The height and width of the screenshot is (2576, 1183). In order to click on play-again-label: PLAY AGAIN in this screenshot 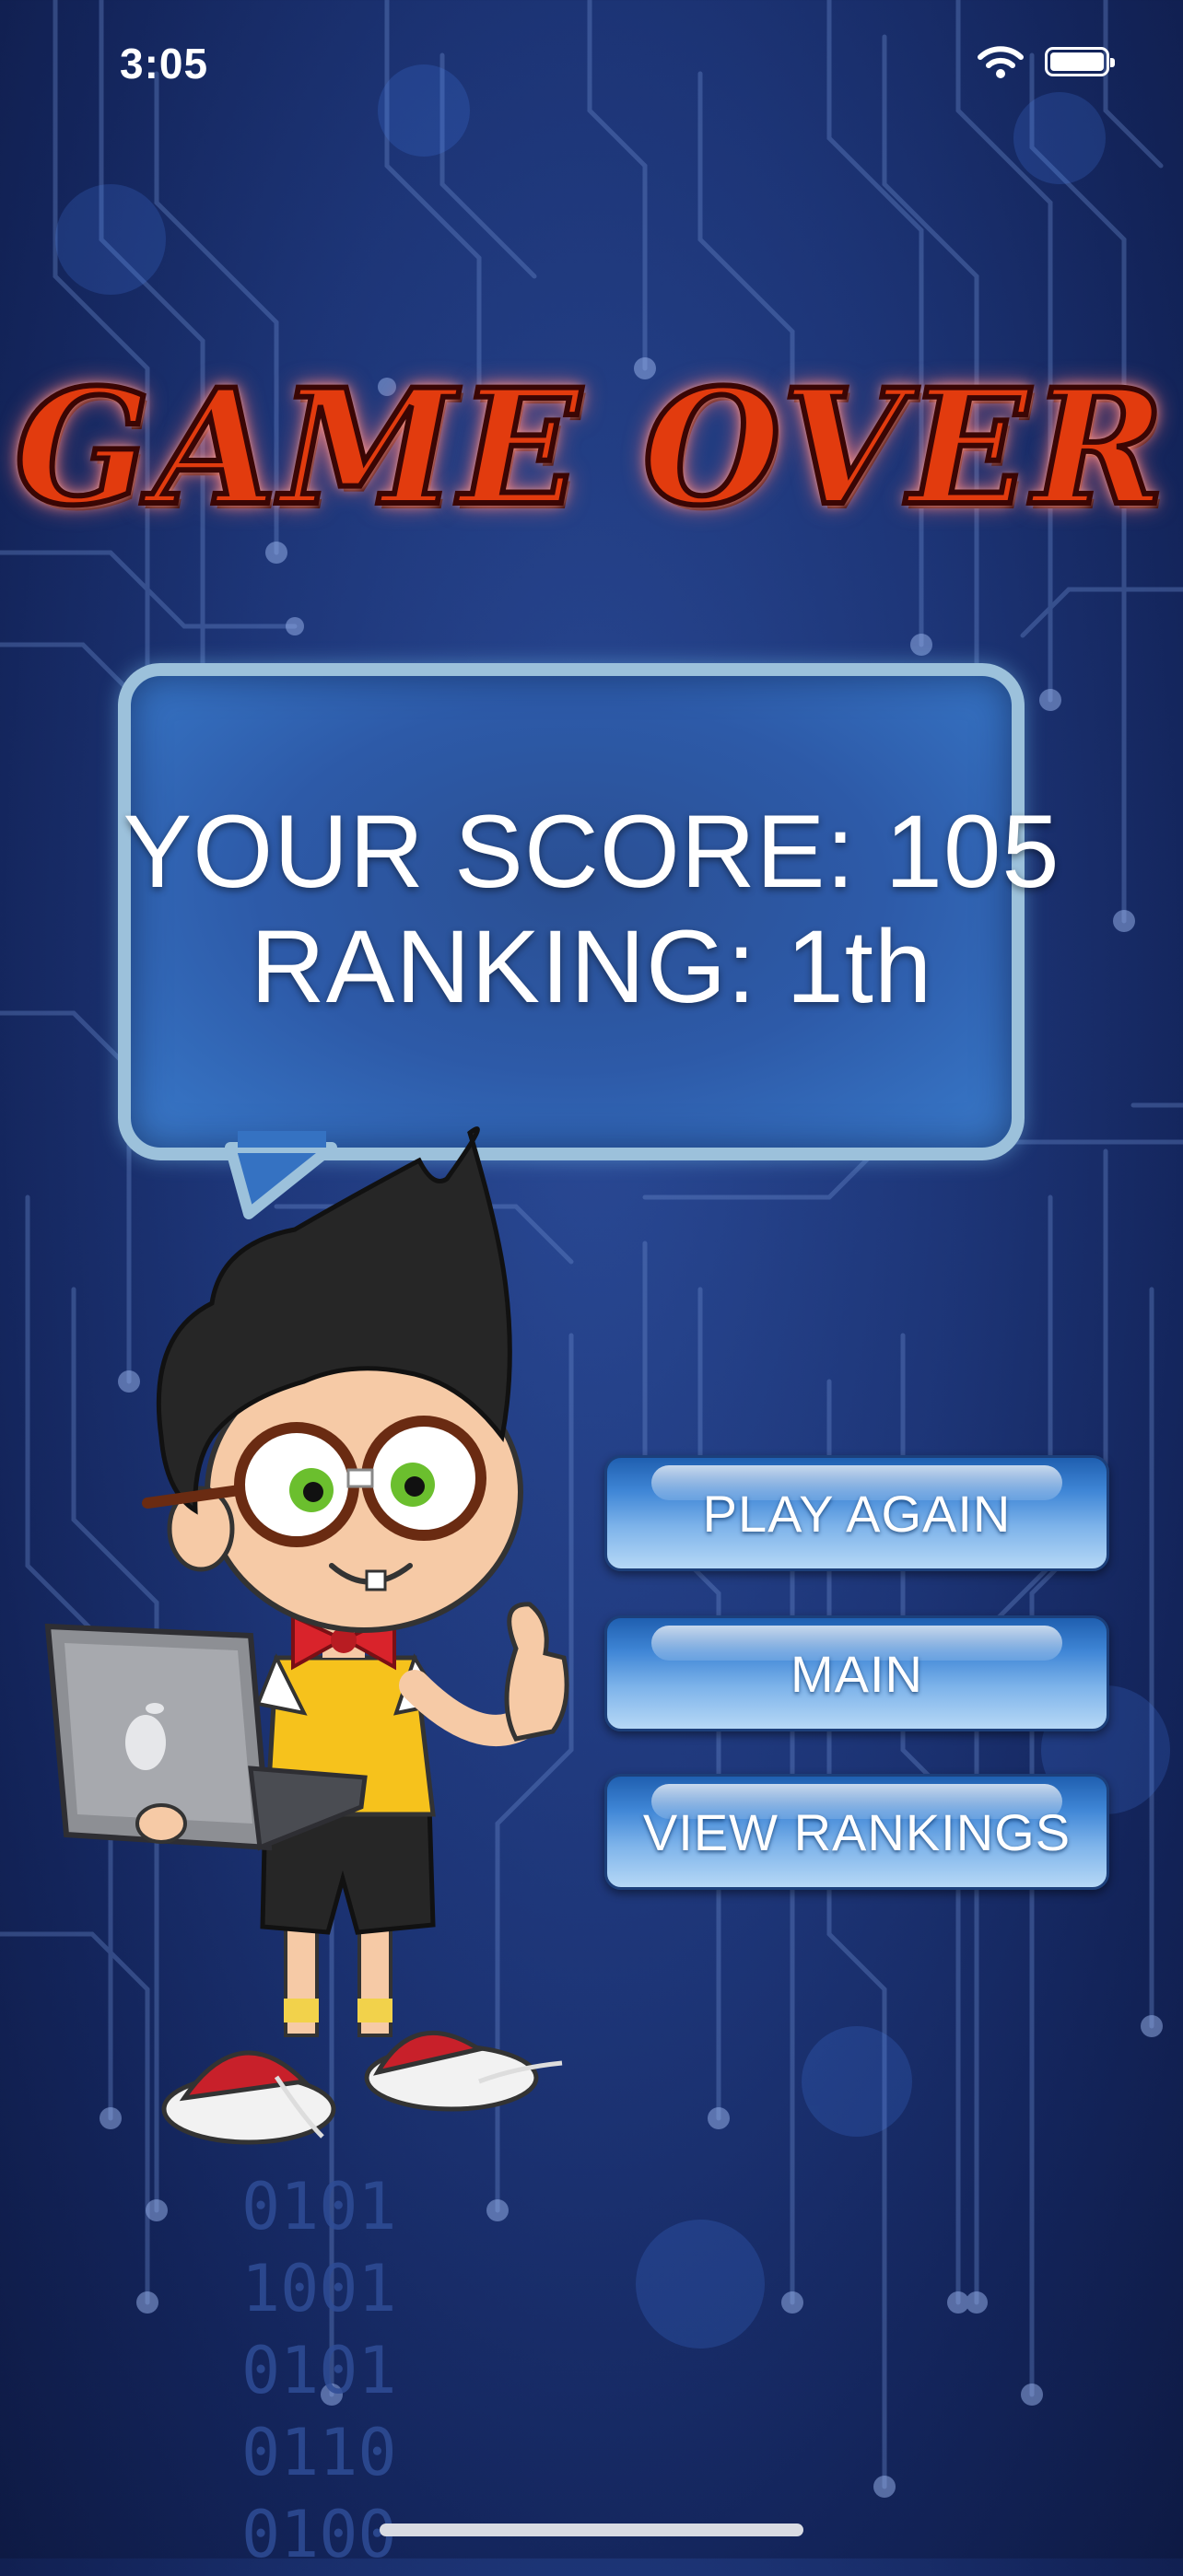, I will do `click(857, 1513)`.